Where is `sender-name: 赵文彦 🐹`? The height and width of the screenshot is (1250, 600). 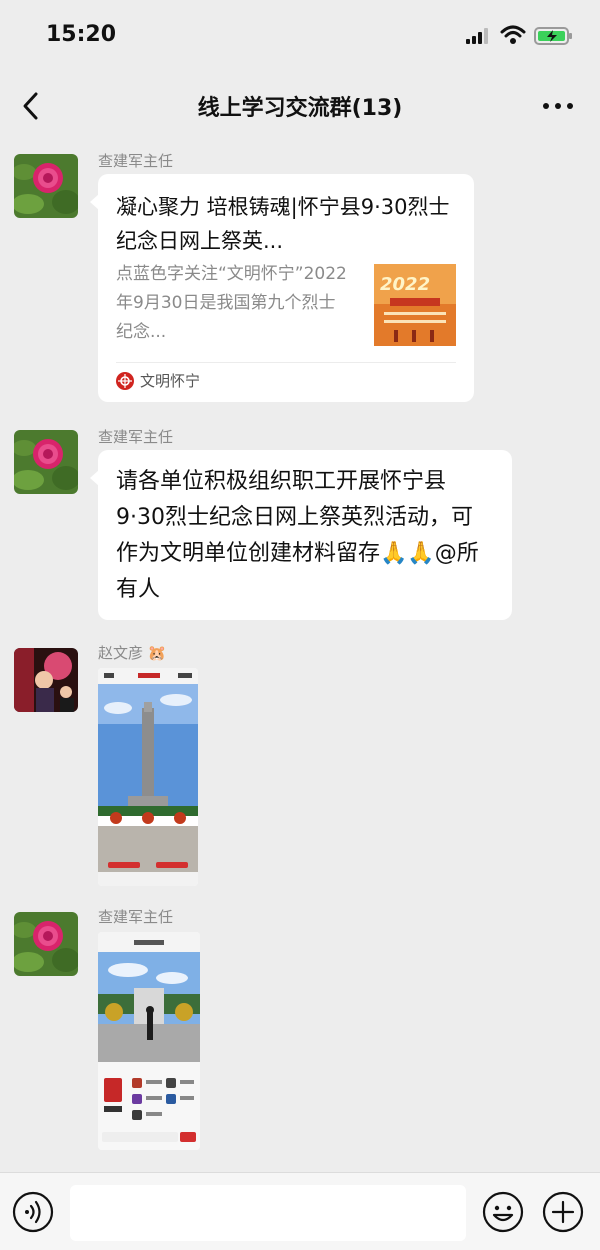 sender-name: 赵文彦 🐹 is located at coordinates (132, 653).